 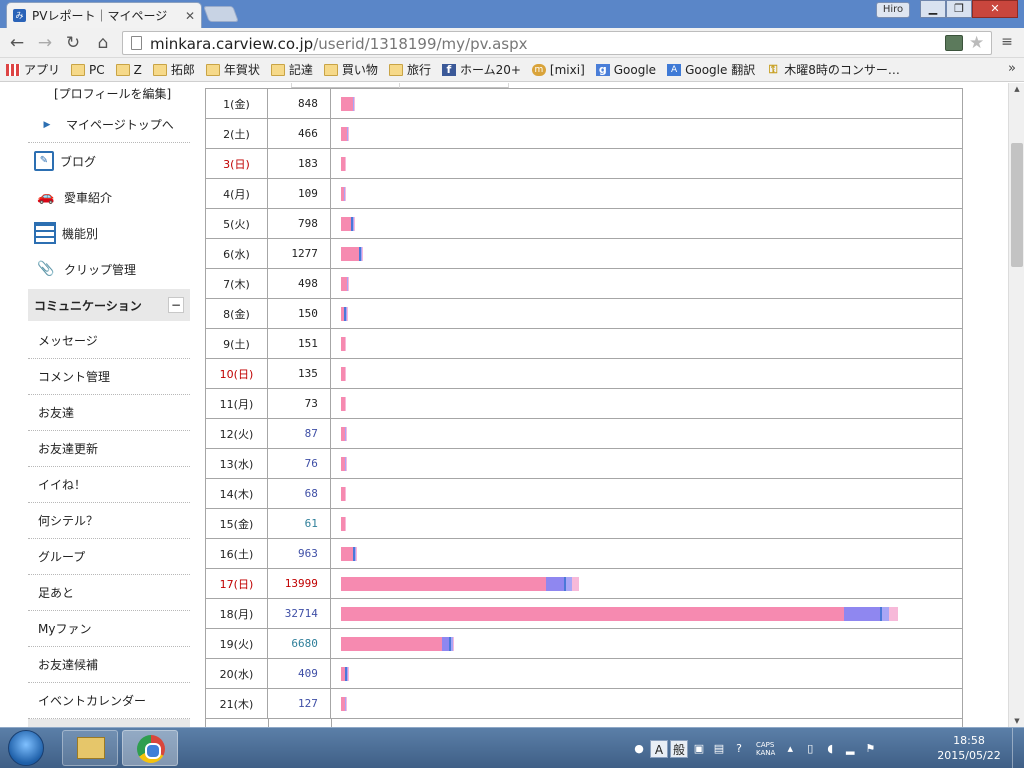 What do you see at coordinates (88, 70) in the screenshot?
I see `bookmark-item: PC` at bounding box center [88, 70].